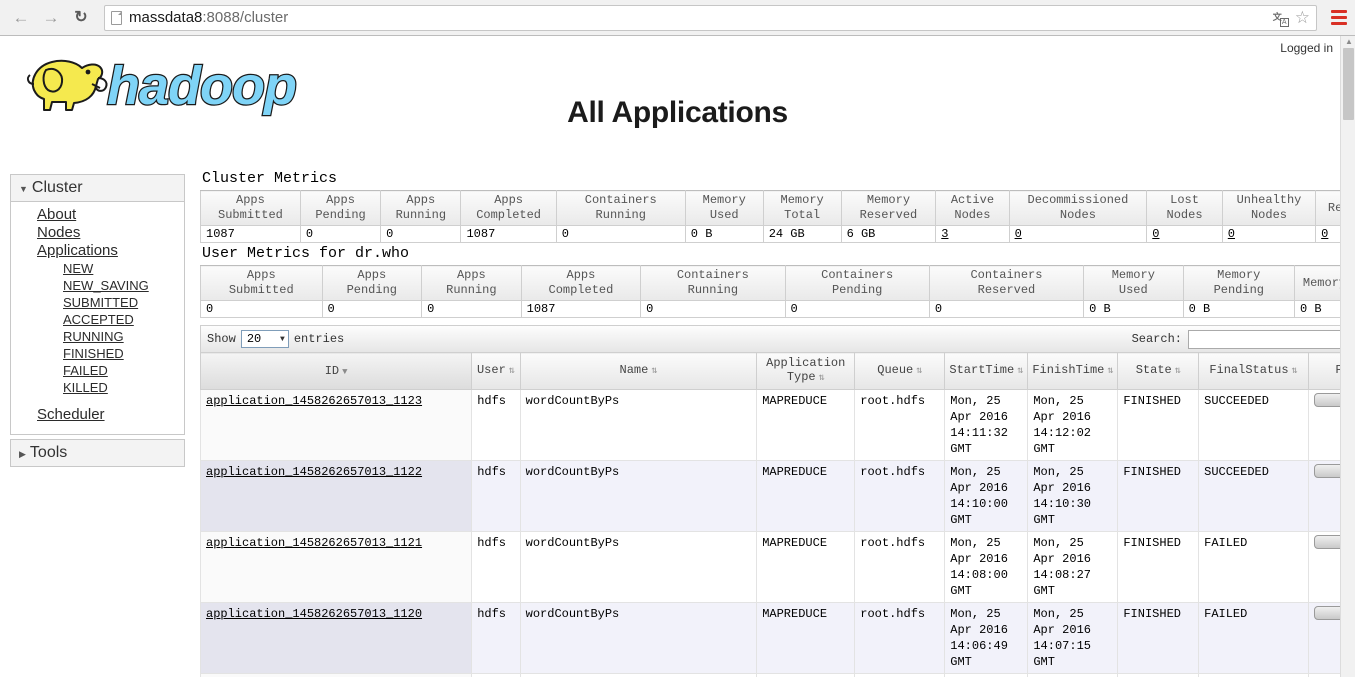 This screenshot has height=677, width=1355. What do you see at coordinates (97, 453) in the screenshot?
I see `sidebar-section-tools: ▶ Tools` at bounding box center [97, 453].